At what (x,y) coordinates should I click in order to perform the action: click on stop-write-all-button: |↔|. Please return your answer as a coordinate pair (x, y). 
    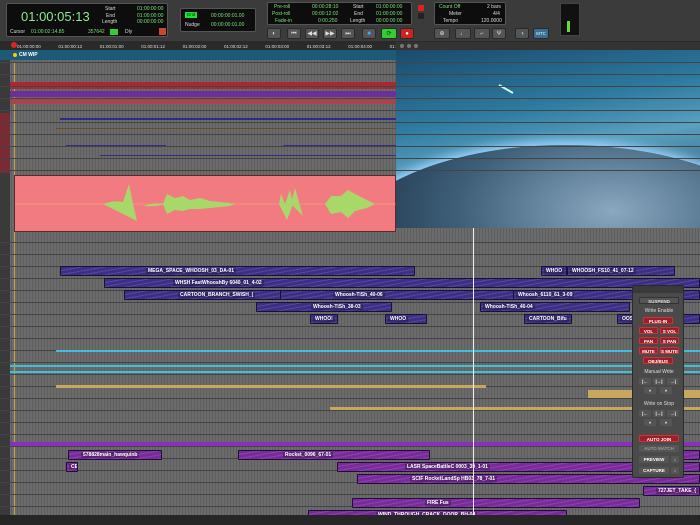
    Looking at the image, I should click on (659, 413).